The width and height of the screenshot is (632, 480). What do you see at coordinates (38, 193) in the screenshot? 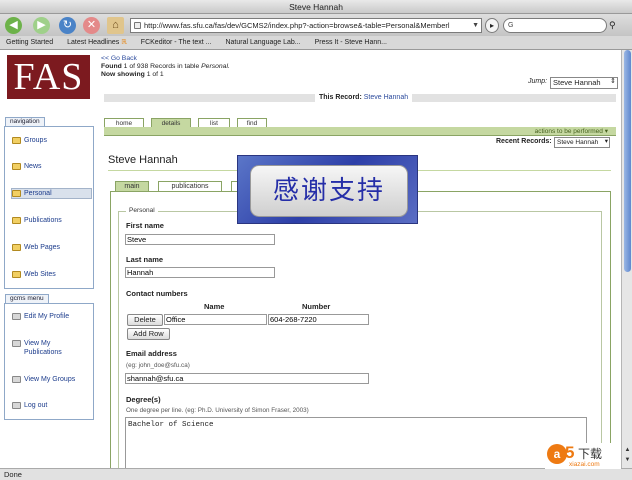
I see `sidebar-item-label: Personal` at bounding box center [38, 193].